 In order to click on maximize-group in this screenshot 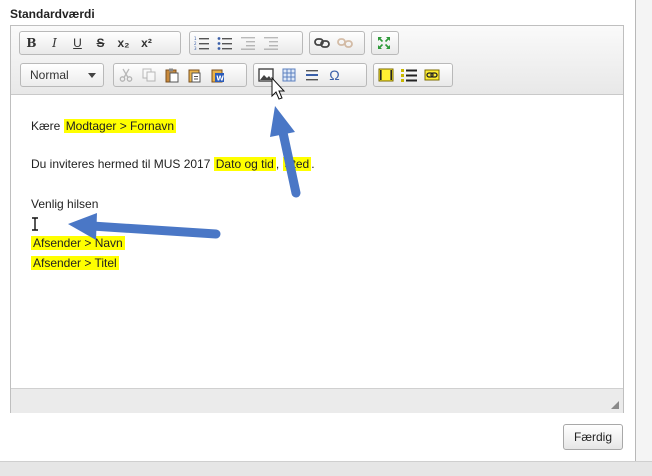, I will do `click(385, 43)`.